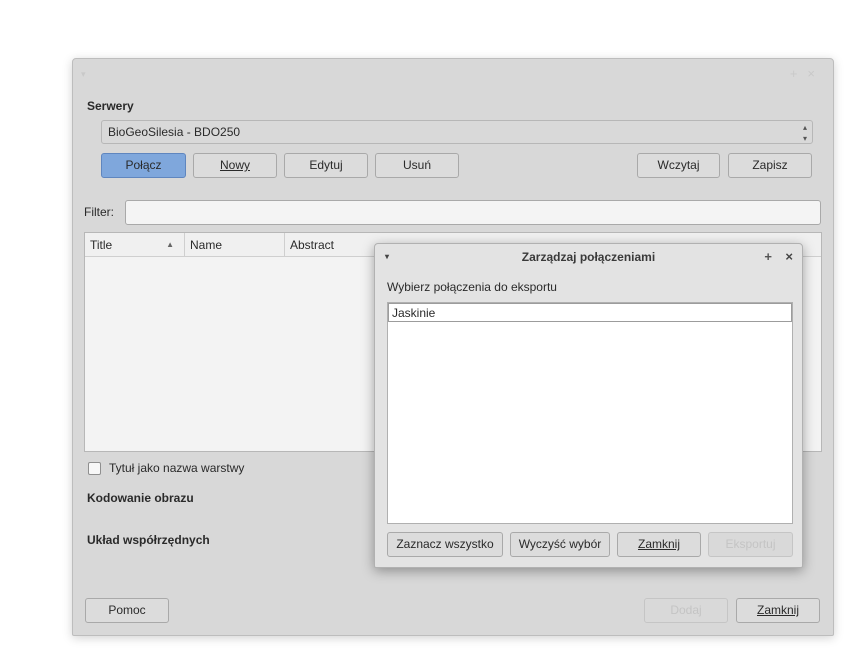 This screenshot has width=865, height=669. Describe the element at coordinates (235, 165) in the screenshot. I see `new-button: Nowy` at that location.